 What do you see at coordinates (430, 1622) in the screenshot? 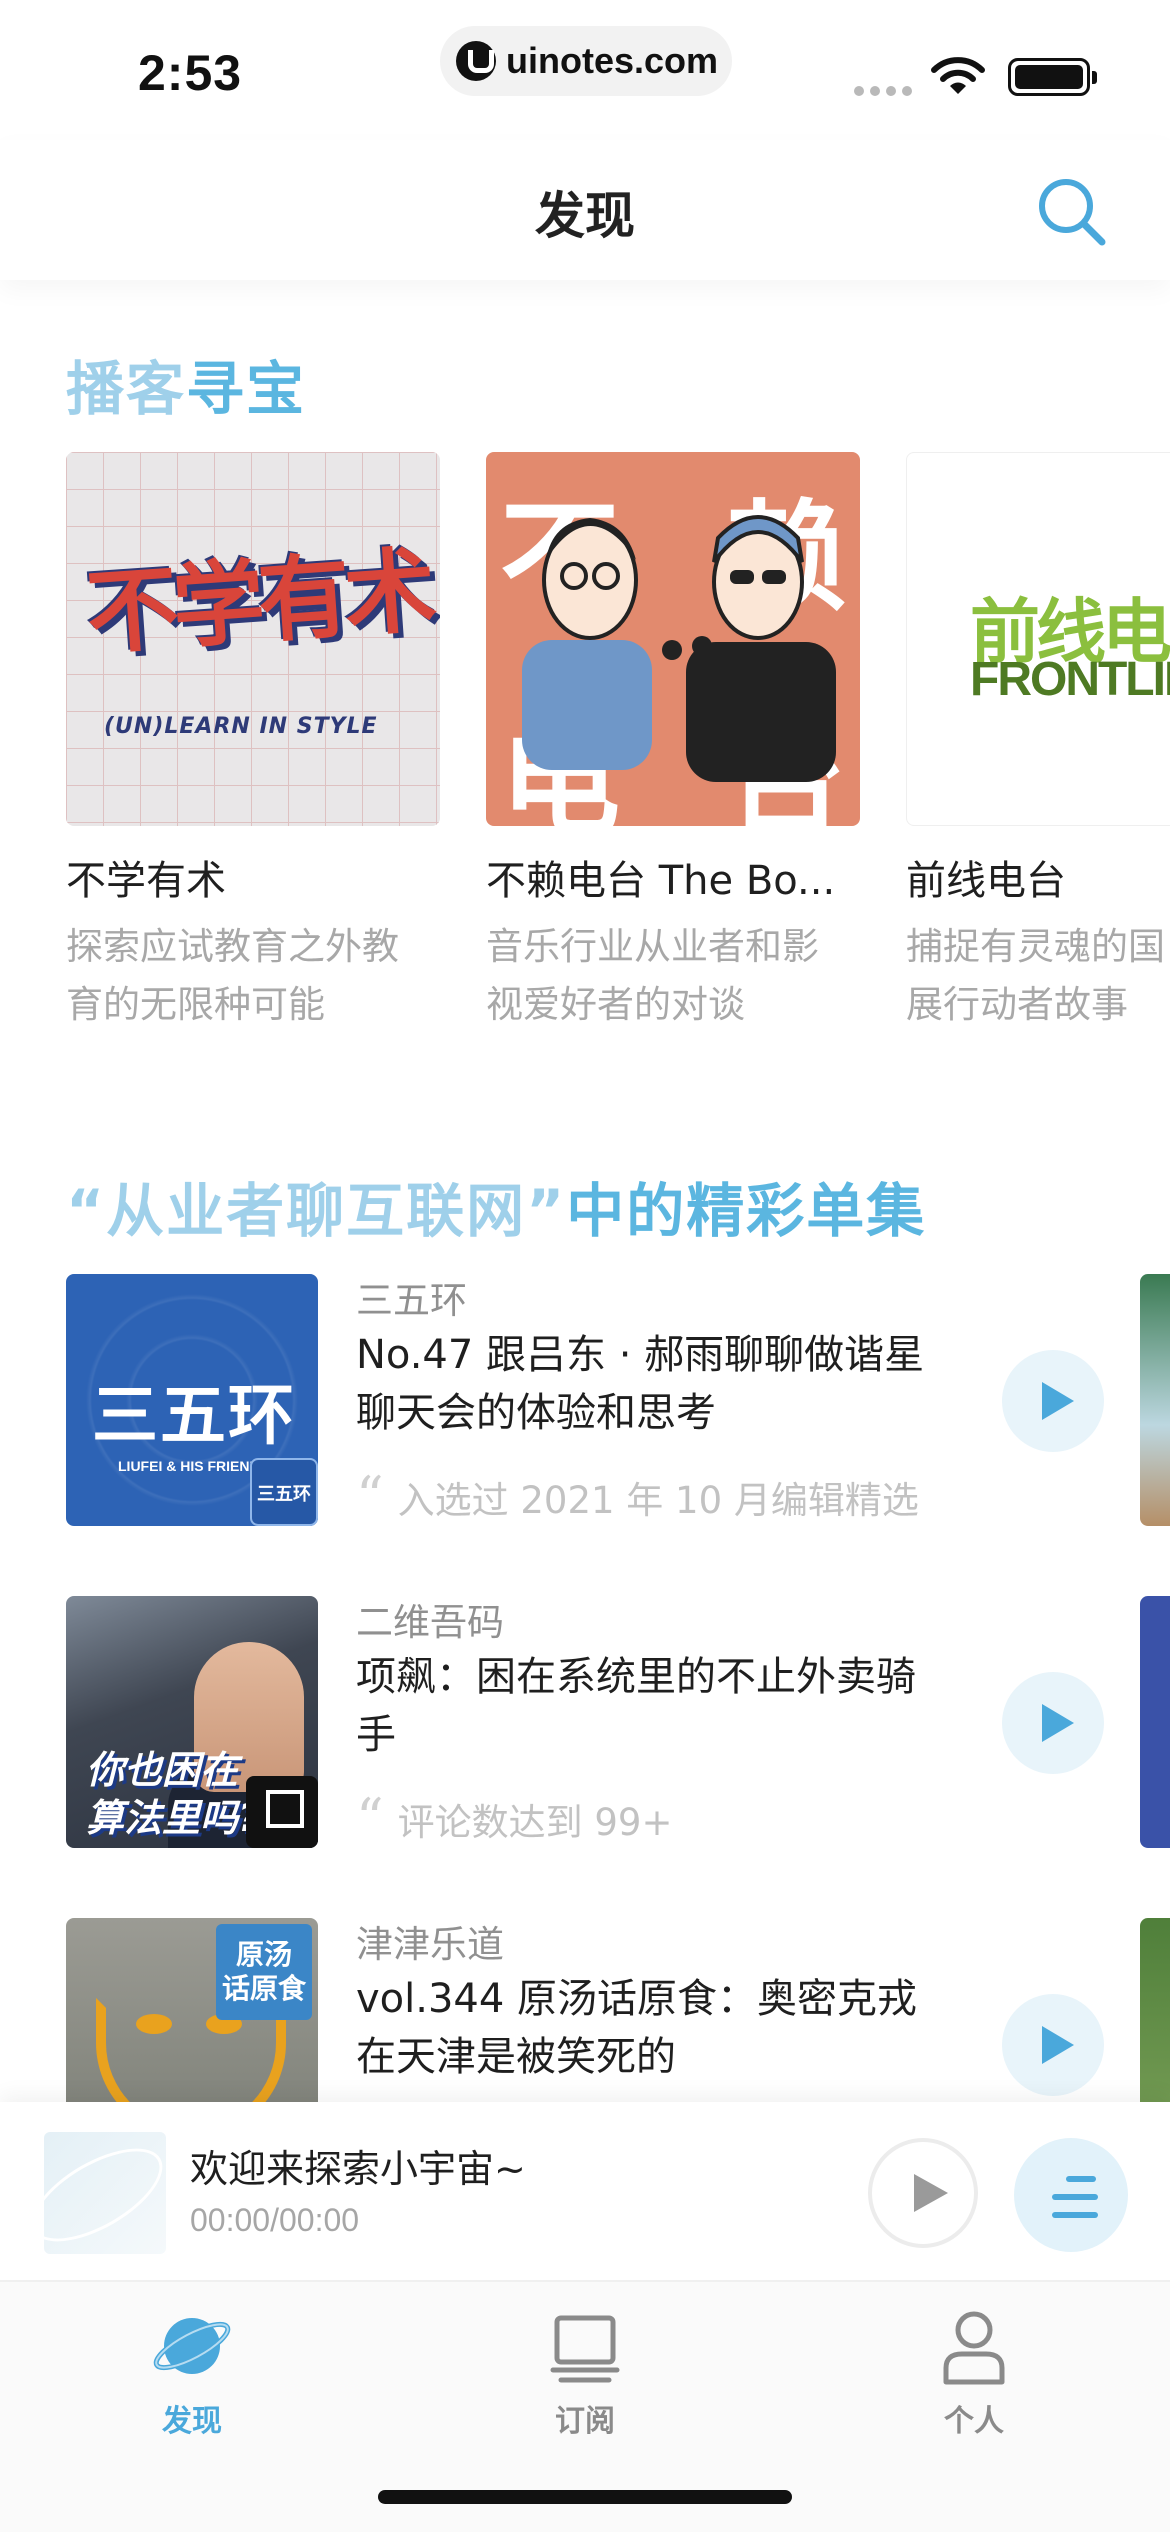
I see `episode-podcast-name: 二维吾码` at bounding box center [430, 1622].